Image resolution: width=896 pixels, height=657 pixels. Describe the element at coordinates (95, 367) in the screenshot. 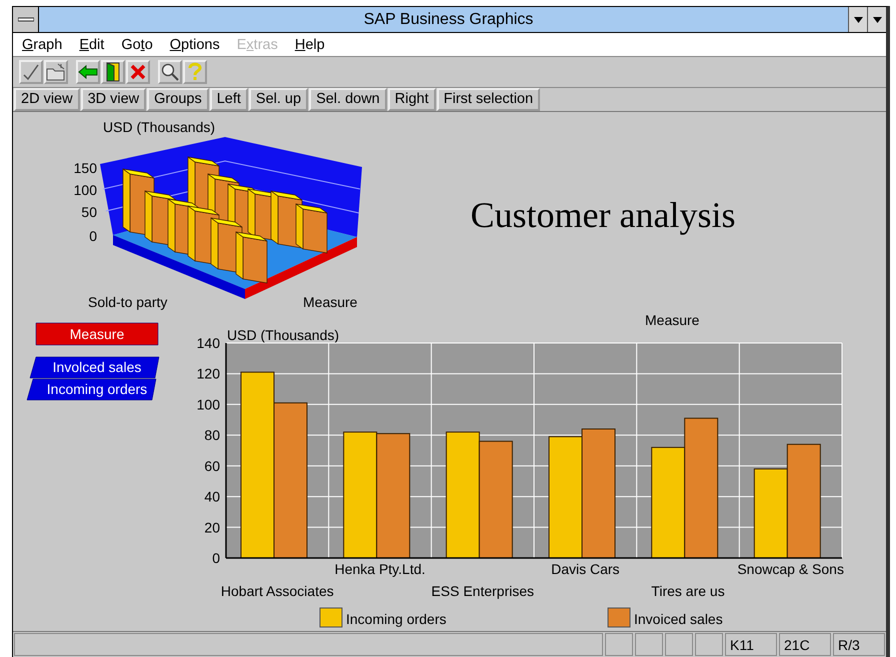

I see `legend-label: Involced sales` at that location.